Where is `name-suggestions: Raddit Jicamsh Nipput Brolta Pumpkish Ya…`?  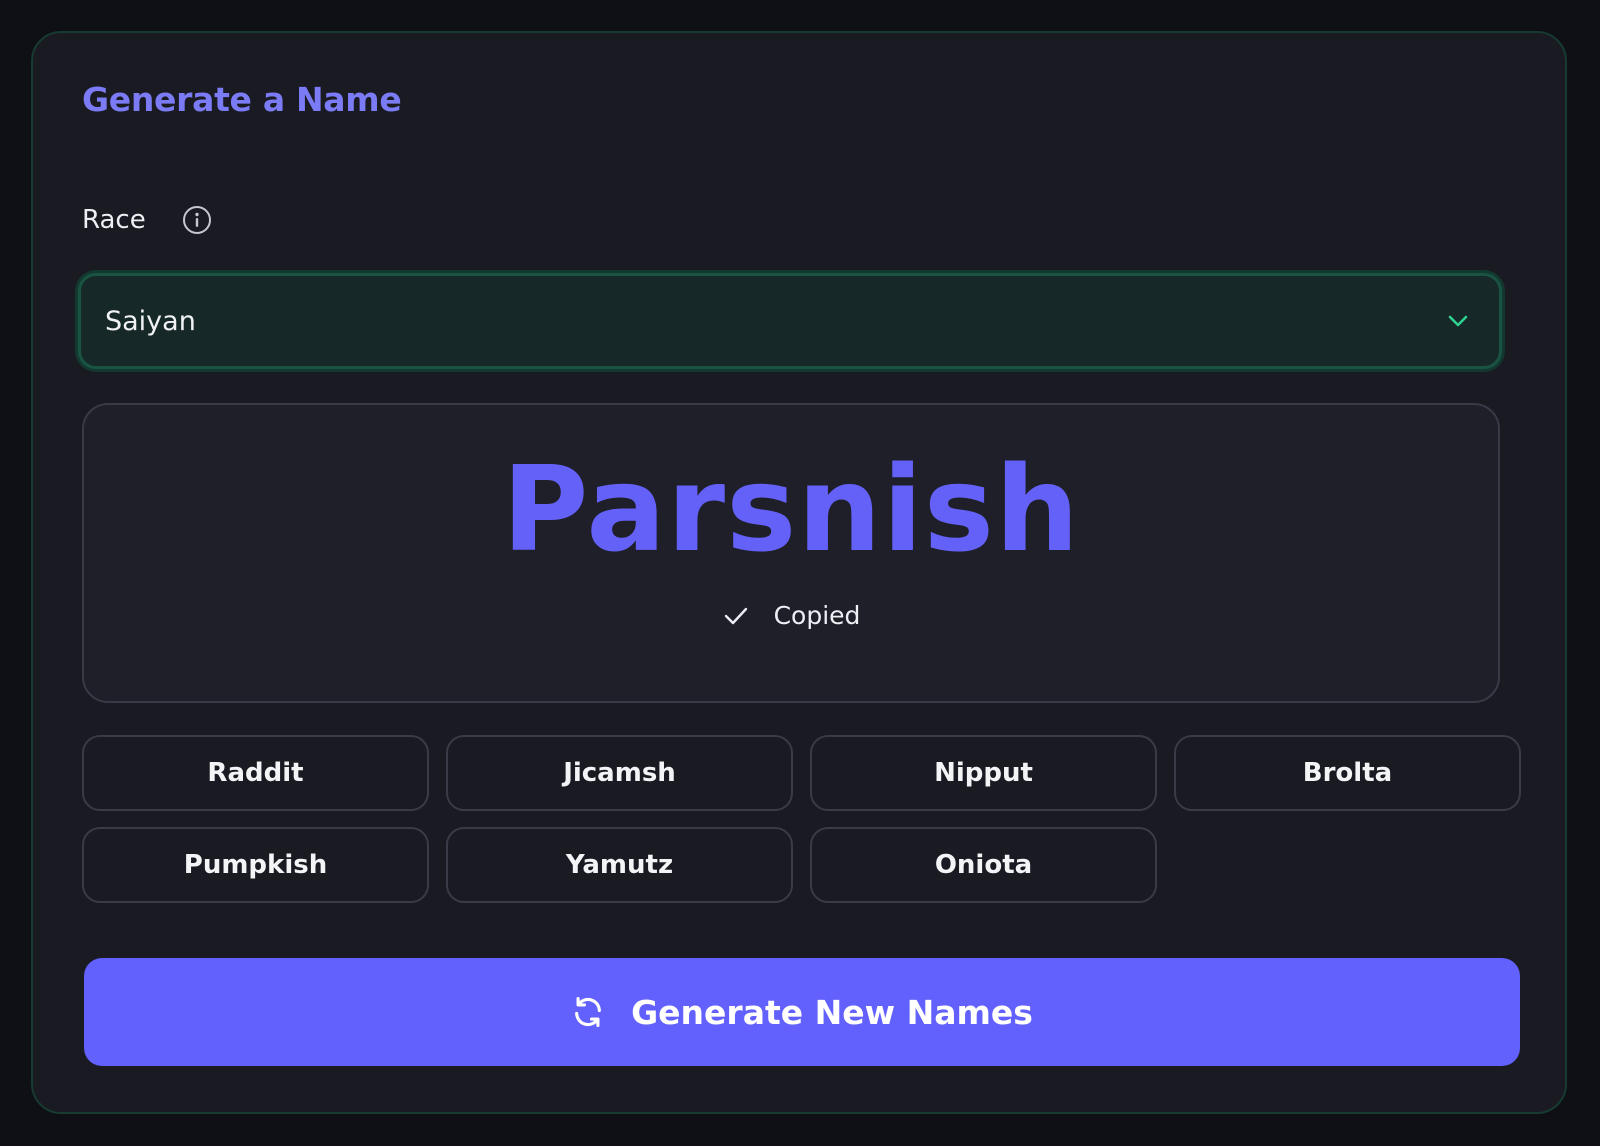
name-suggestions: Raddit Jicamsh Nipput Brolta Pumpkish Ya… is located at coordinates (801, 819).